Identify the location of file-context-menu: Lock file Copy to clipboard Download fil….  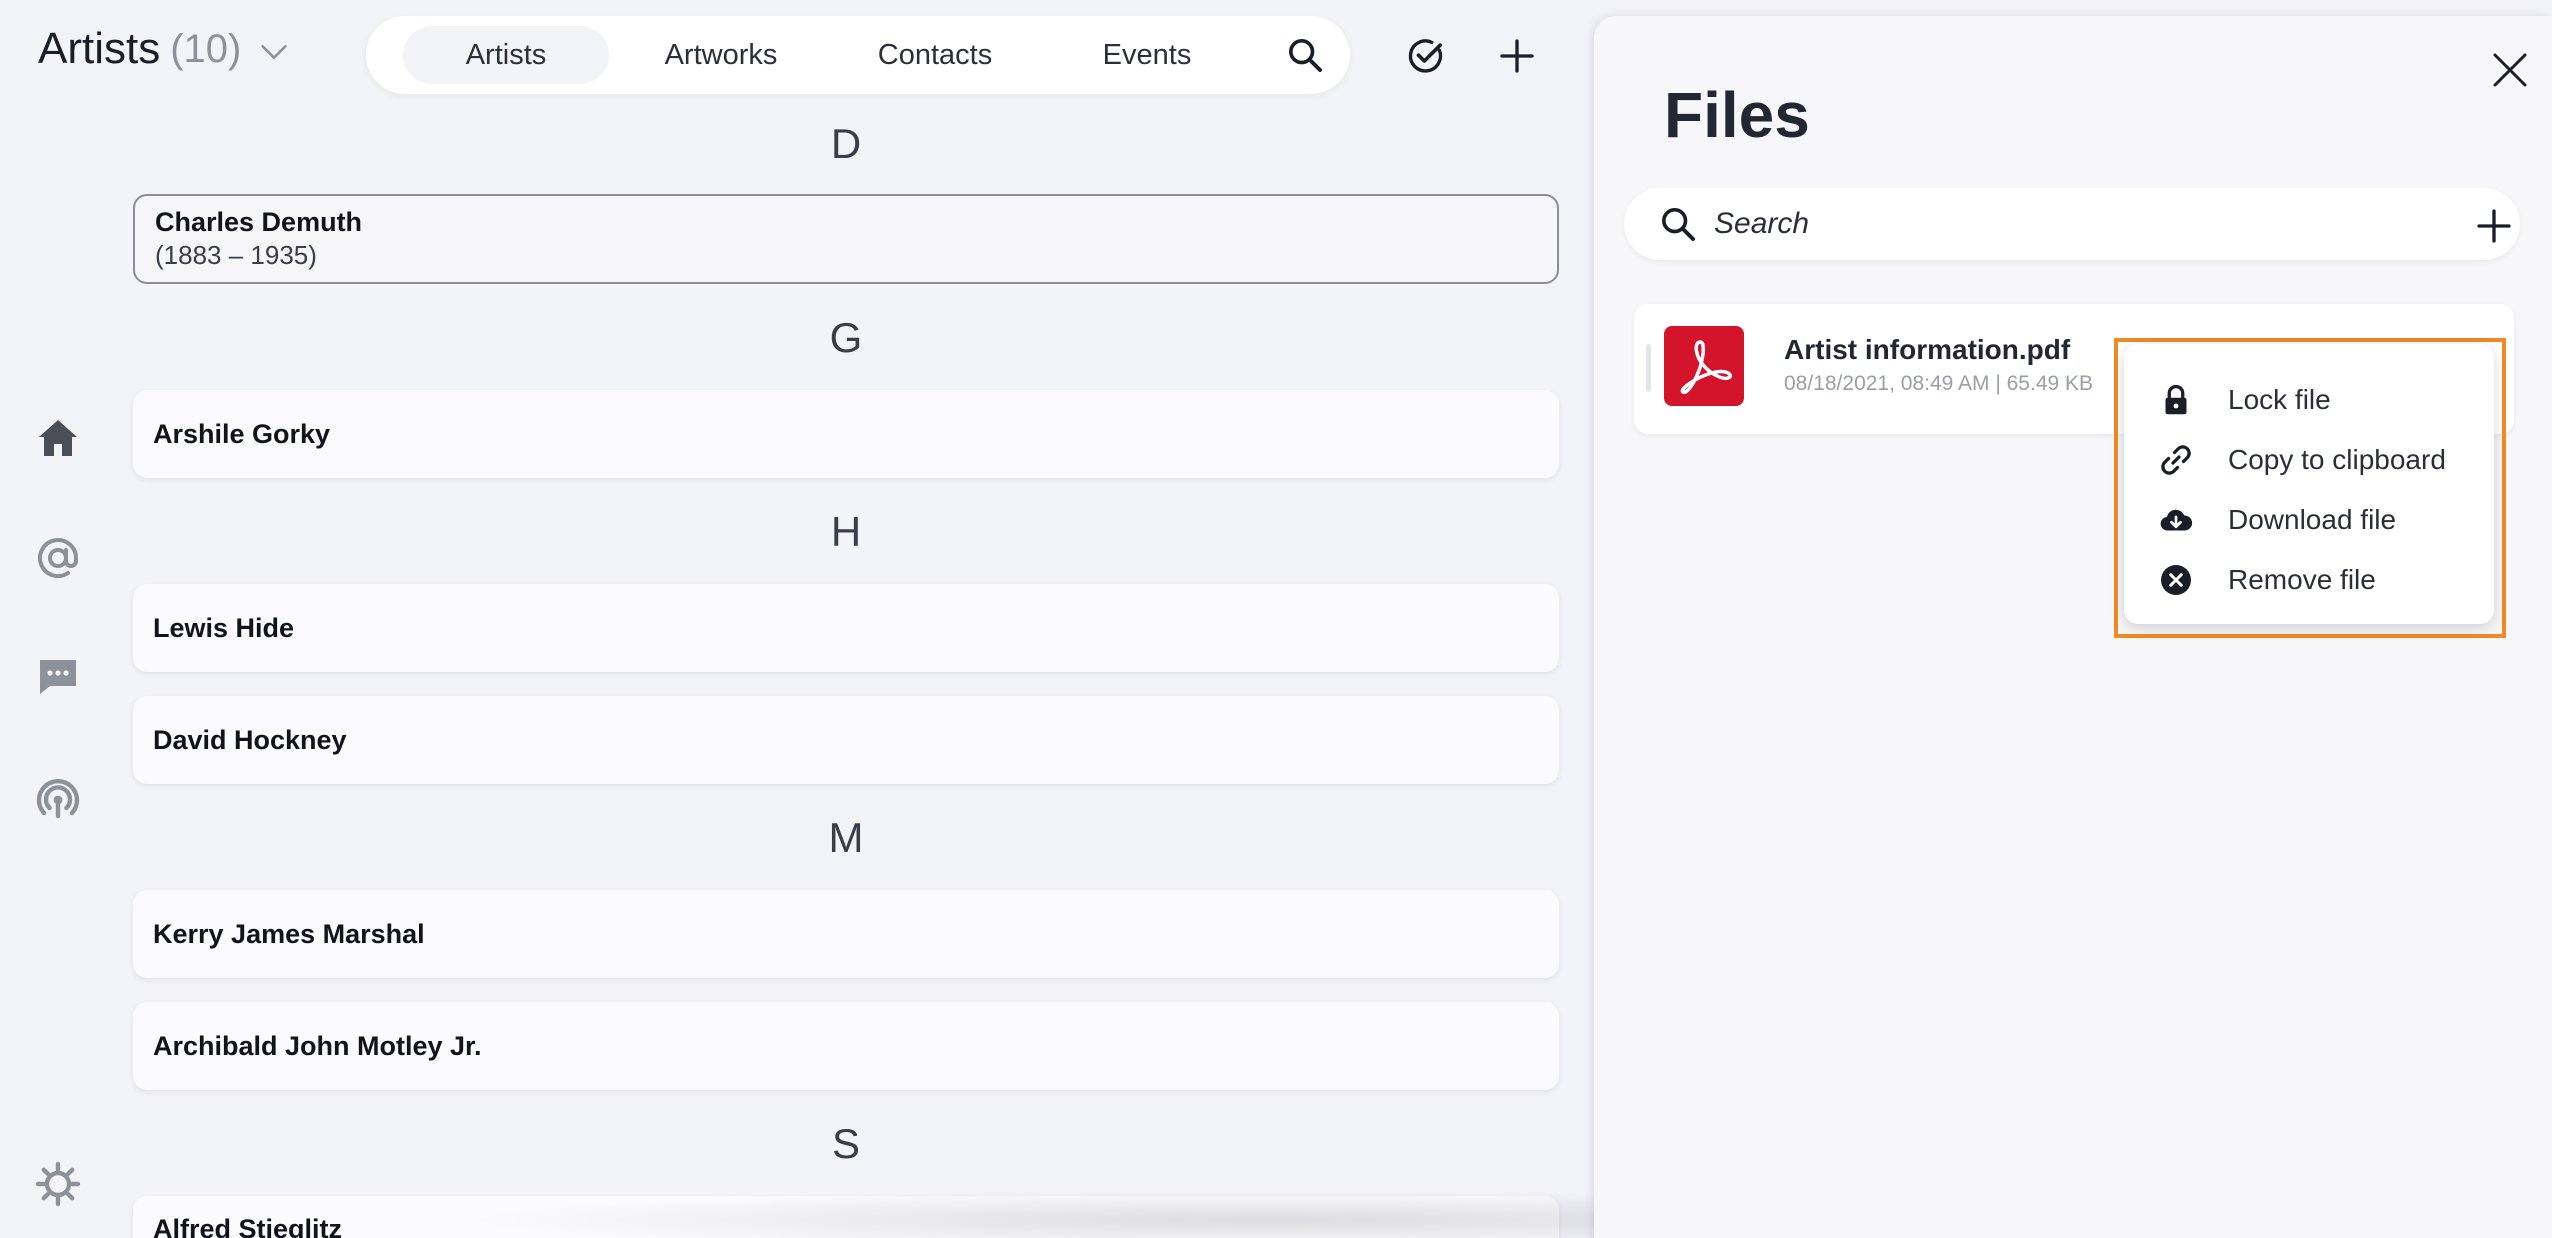
(2309, 484).